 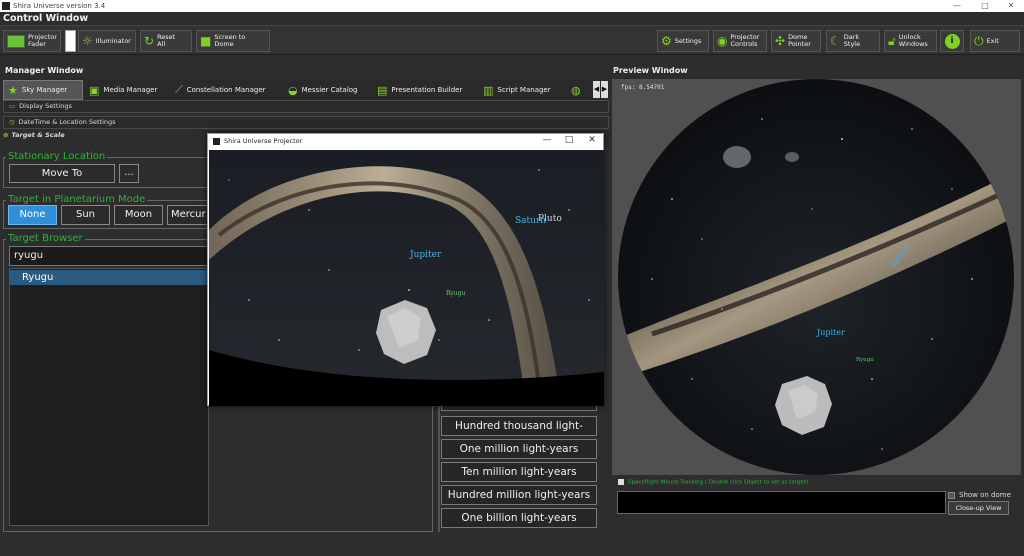 I want to click on tab-overflow: ◍, so click(x=579, y=90).